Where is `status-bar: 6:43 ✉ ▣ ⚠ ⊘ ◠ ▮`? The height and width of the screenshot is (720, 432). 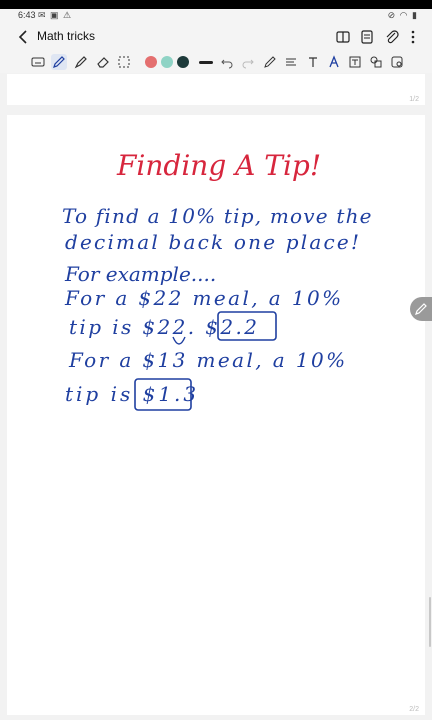
status-bar: 6:43 ✉ ▣ ⚠ ⊘ ◠ ▮ is located at coordinates (216, 16).